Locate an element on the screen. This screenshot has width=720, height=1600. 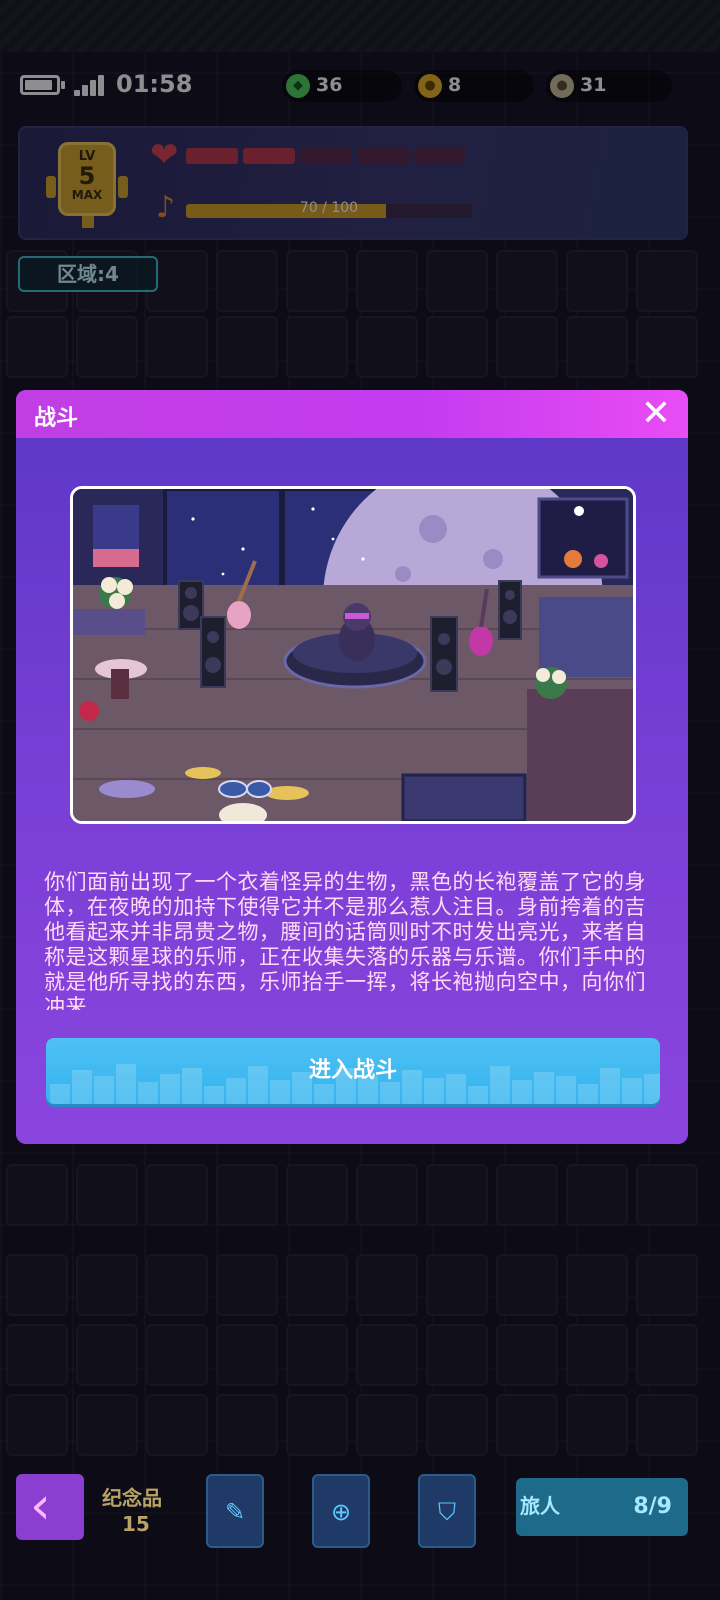
item-card-1: ✎ is located at coordinates (235, 1511).